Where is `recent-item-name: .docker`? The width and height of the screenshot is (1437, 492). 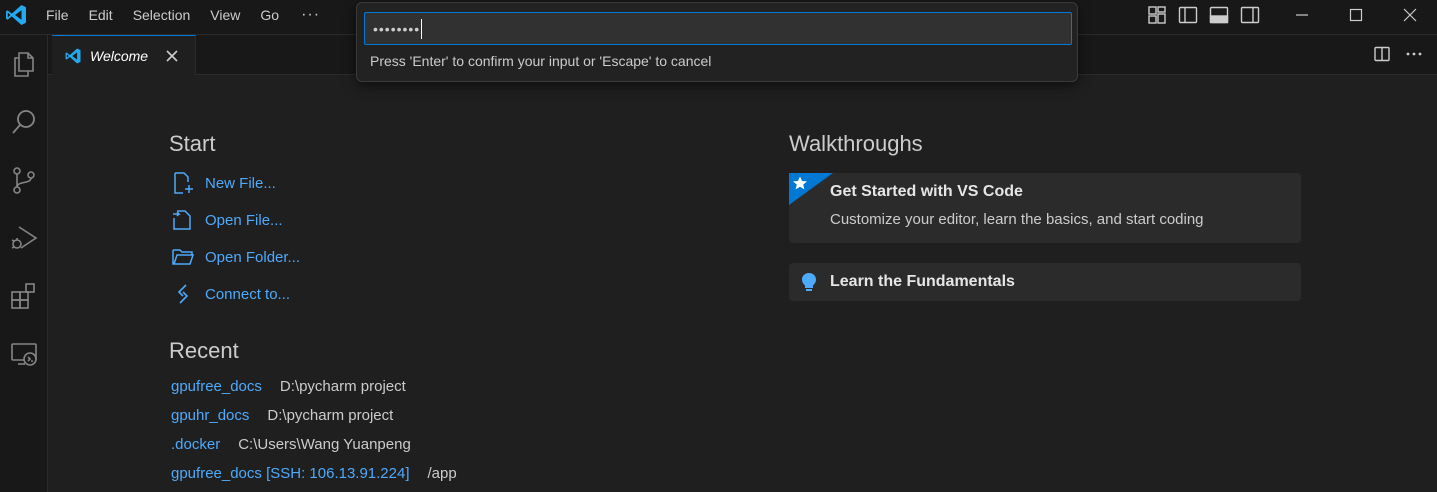
recent-item-name: .docker is located at coordinates (195, 444).